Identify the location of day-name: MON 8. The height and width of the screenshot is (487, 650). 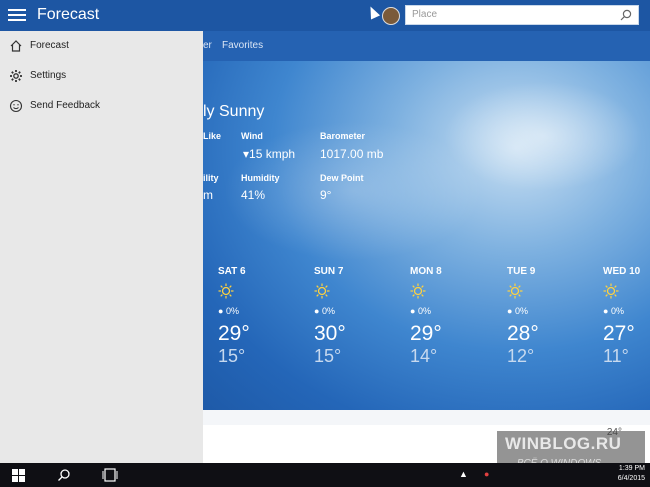
(426, 271).